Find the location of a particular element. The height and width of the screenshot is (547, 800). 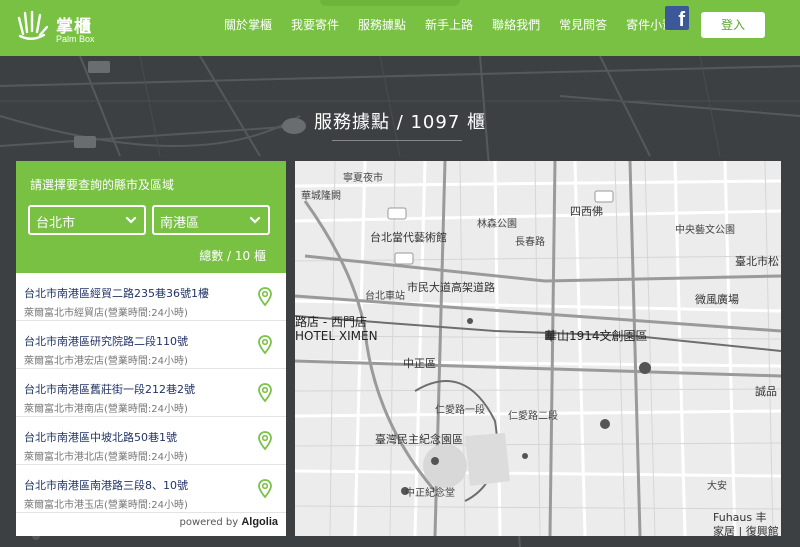

brand-name-en: Palm Box is located at coordinates (75, 39).